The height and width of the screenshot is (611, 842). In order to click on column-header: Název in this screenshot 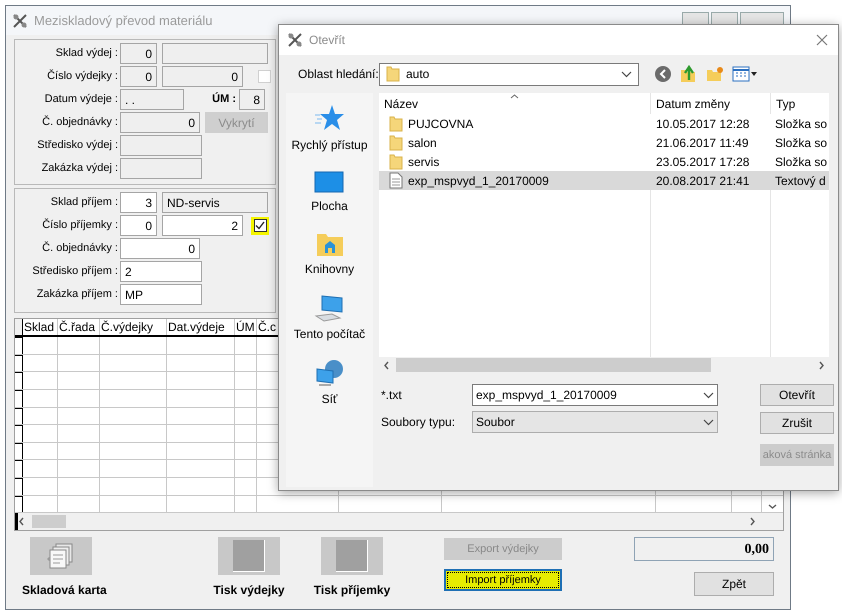, I will do `click(515, 103)`.